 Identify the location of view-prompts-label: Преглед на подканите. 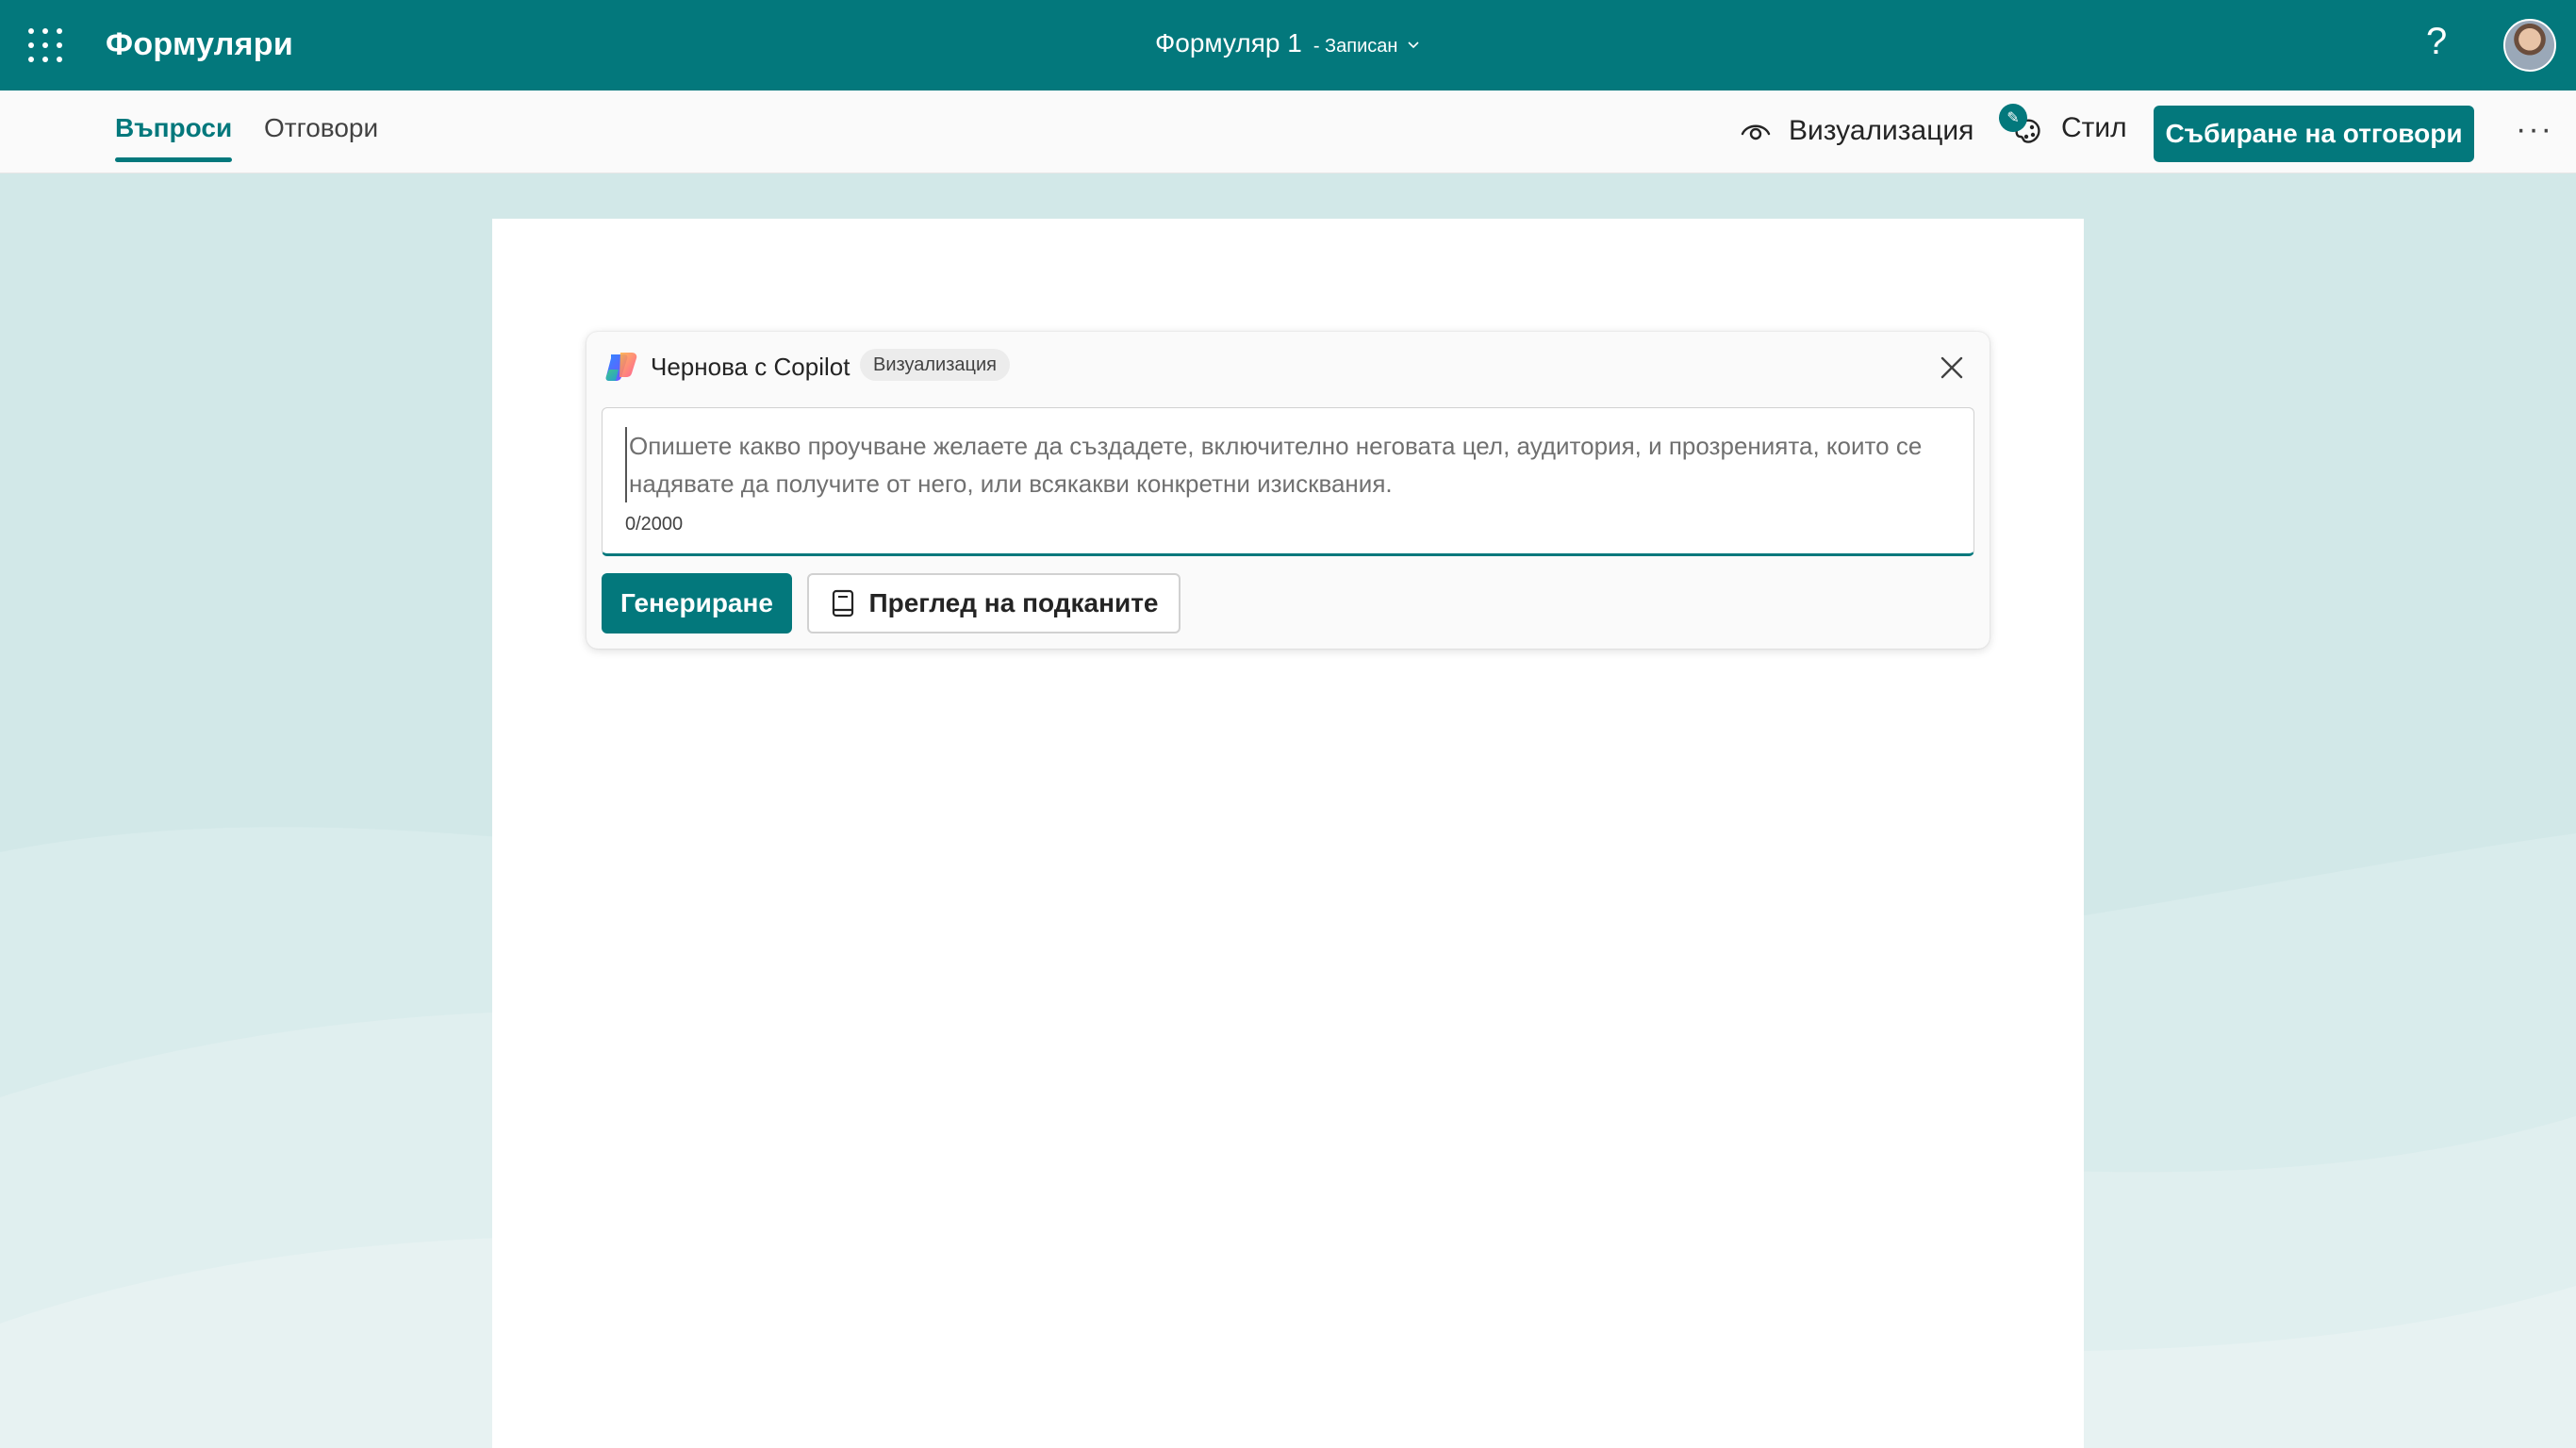
(1013, 602).